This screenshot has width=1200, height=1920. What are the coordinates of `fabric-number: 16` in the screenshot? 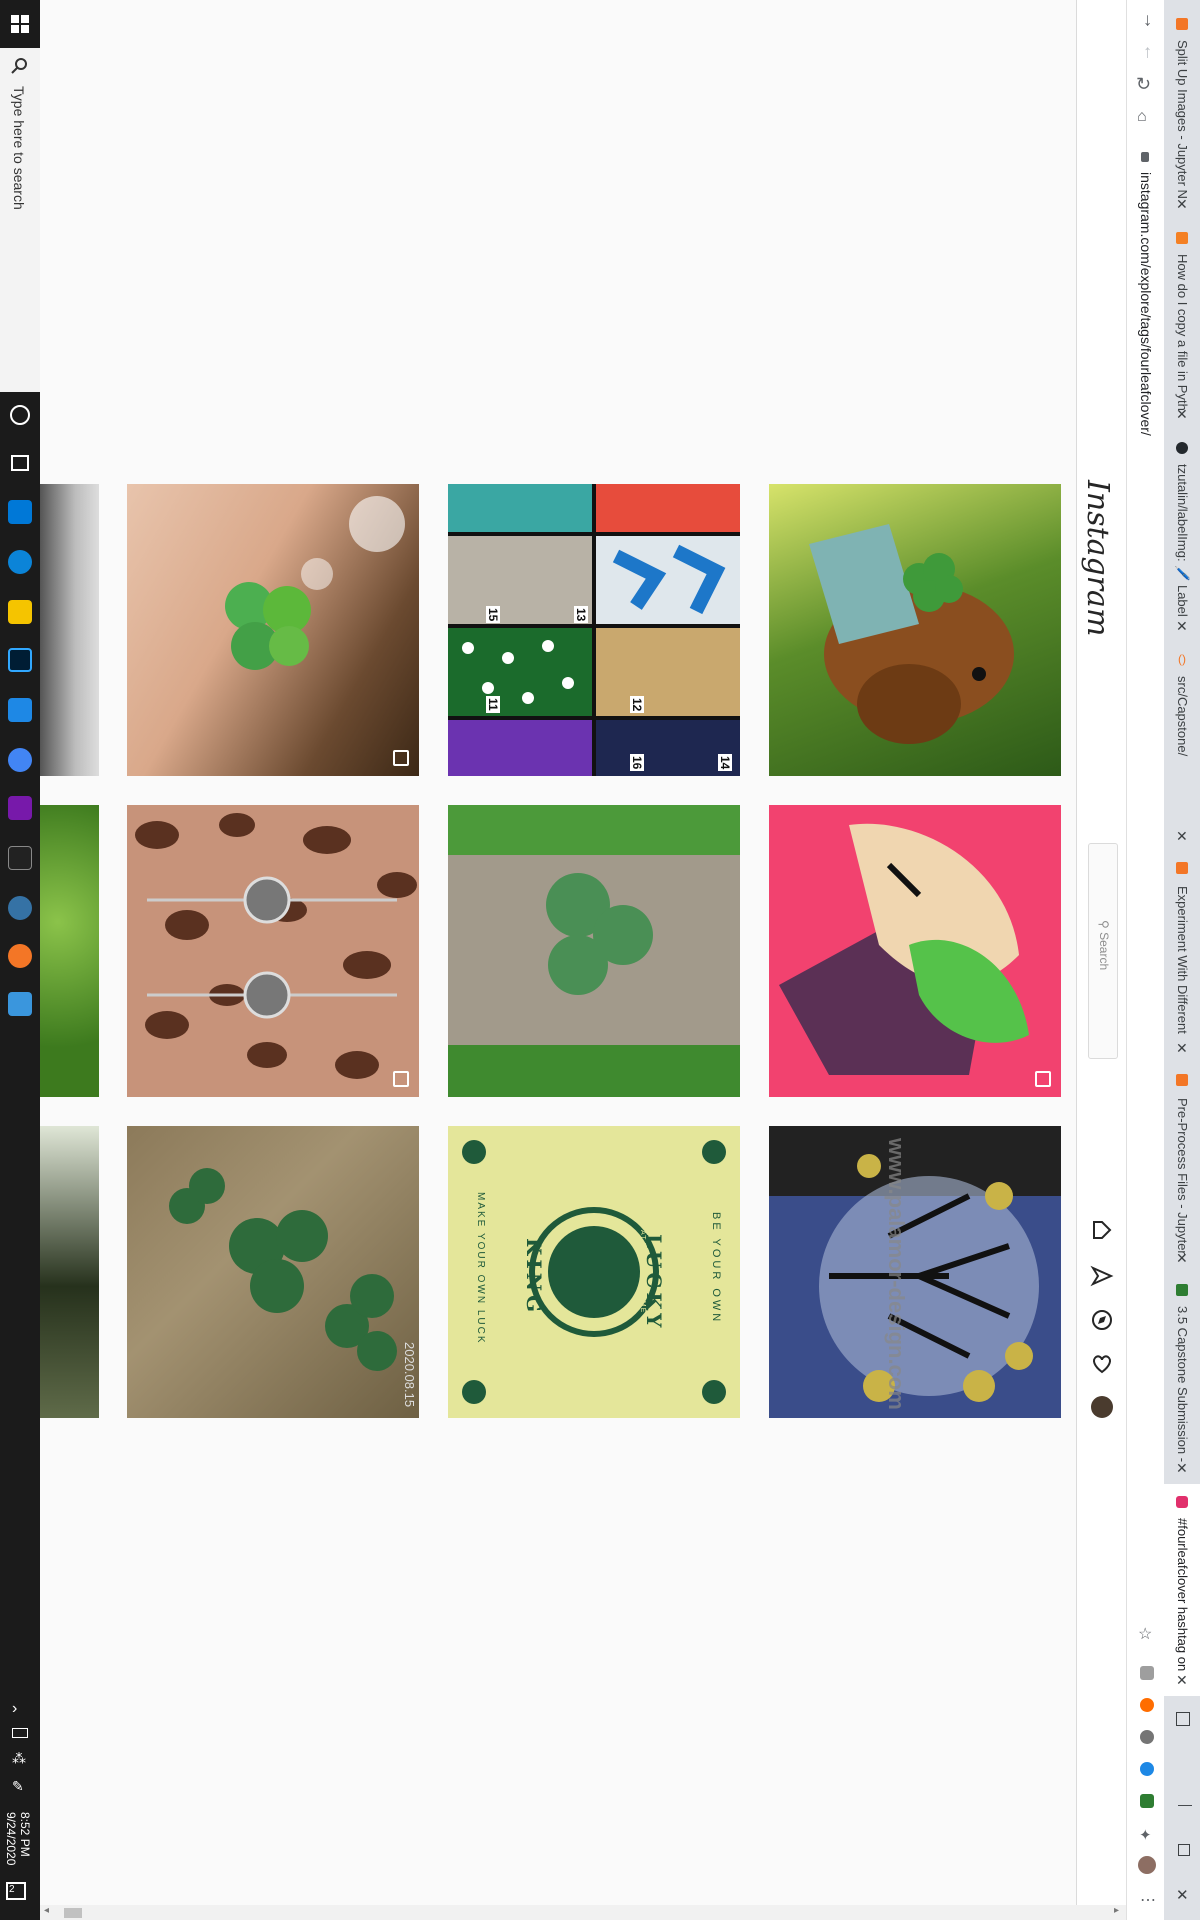 It's located at (637, 763).